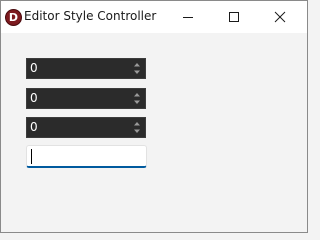 Image resolution: width=320 pixels, height=240 pixels. I want to click on text-input, so click(86, 156).